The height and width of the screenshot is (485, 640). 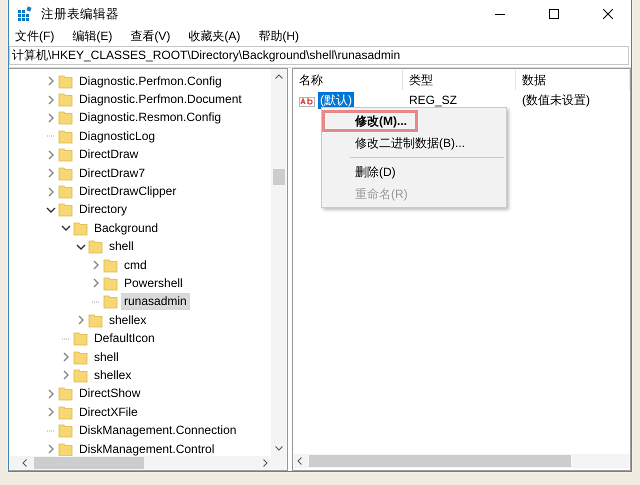 I want to click on tree-item: Directory, so click(x=103, y=209).